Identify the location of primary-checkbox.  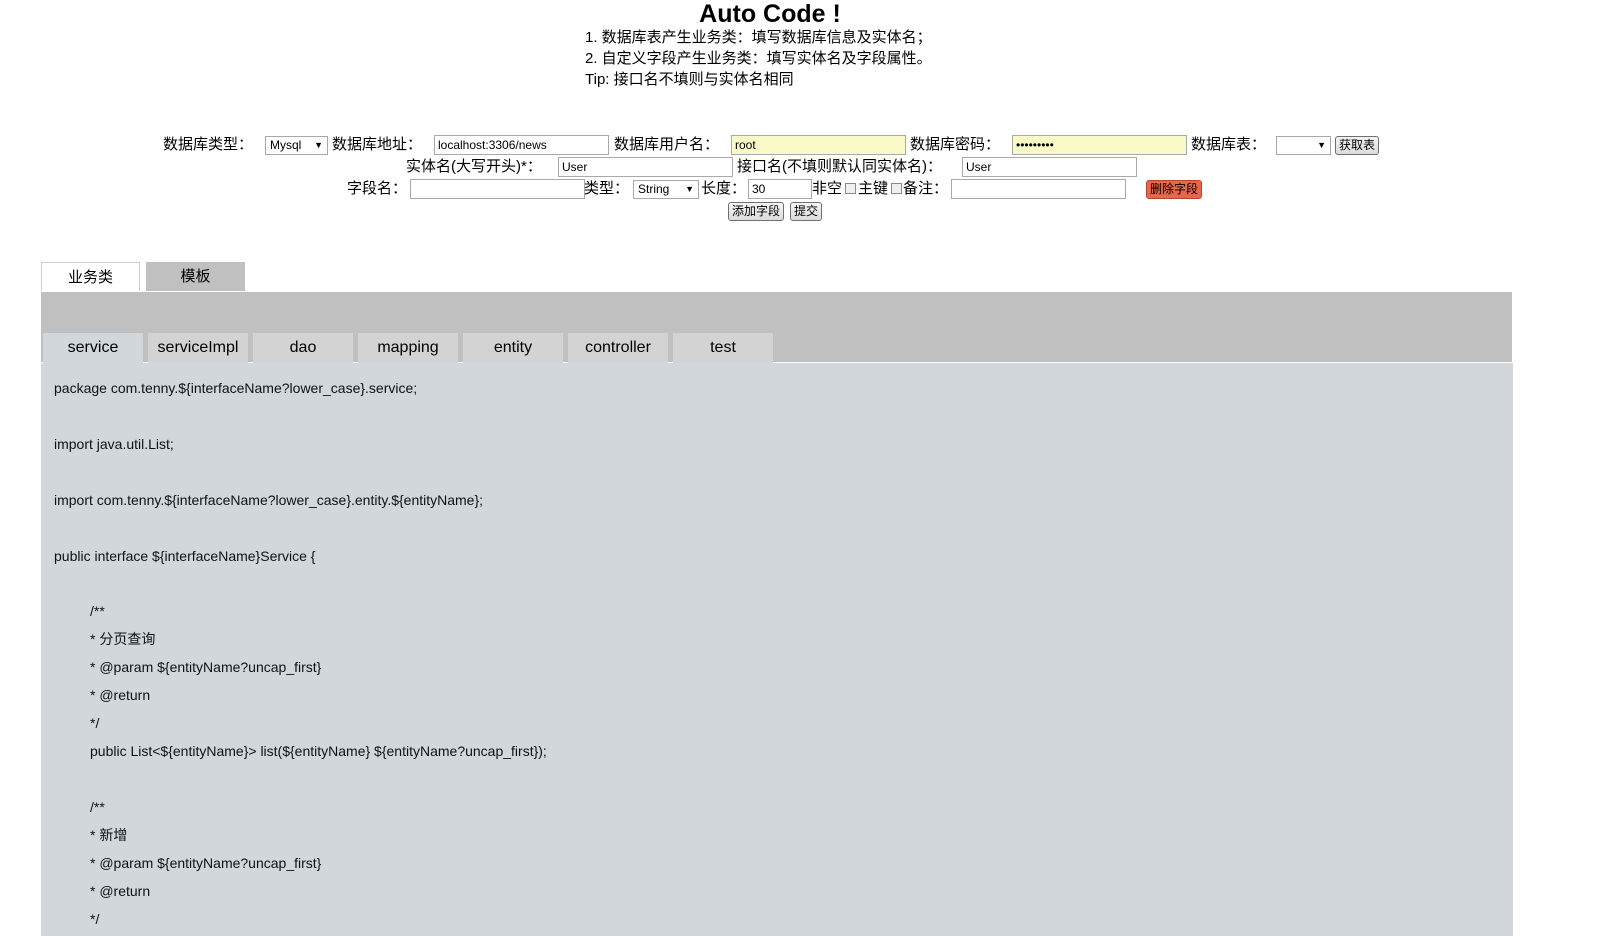
(896, 188).